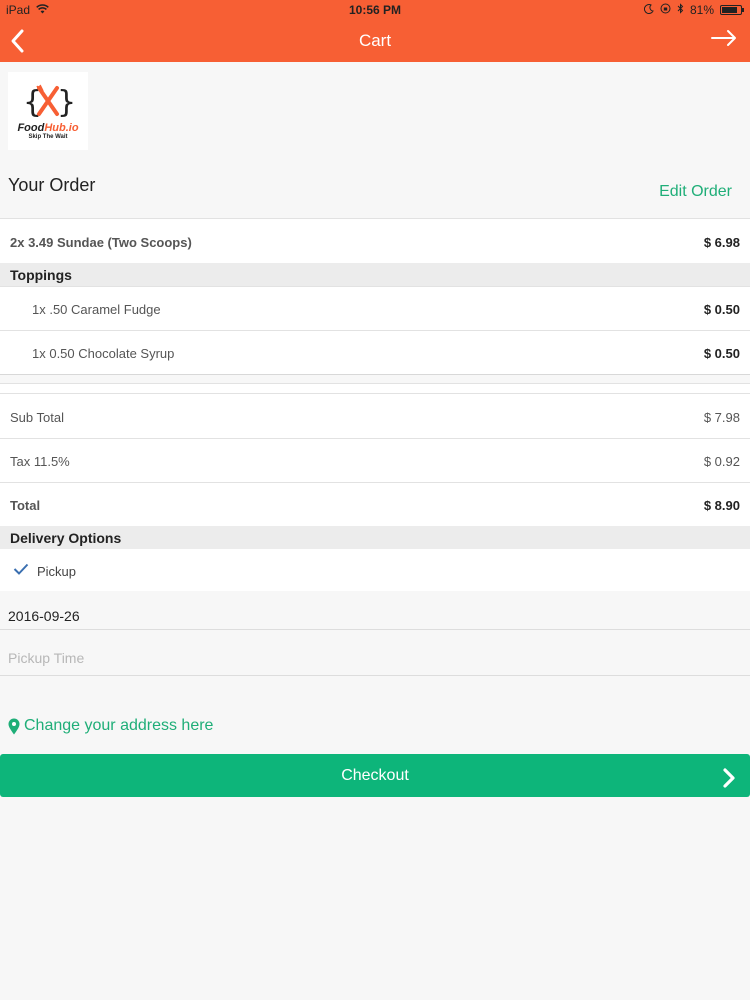 The image size is (750, 1000). Describe the element at coordinates (44, 616) in the screenshot. I see `pickup-date-value: 2016-09-26` at that location.